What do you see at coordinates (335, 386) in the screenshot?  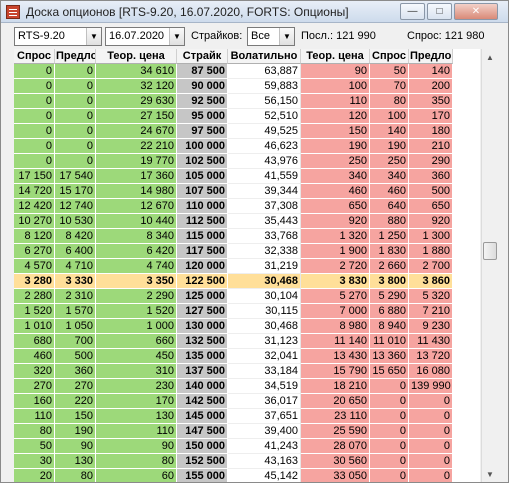 I see `put-theor-price-cell: 18 210` at bounding box center [335, 386].